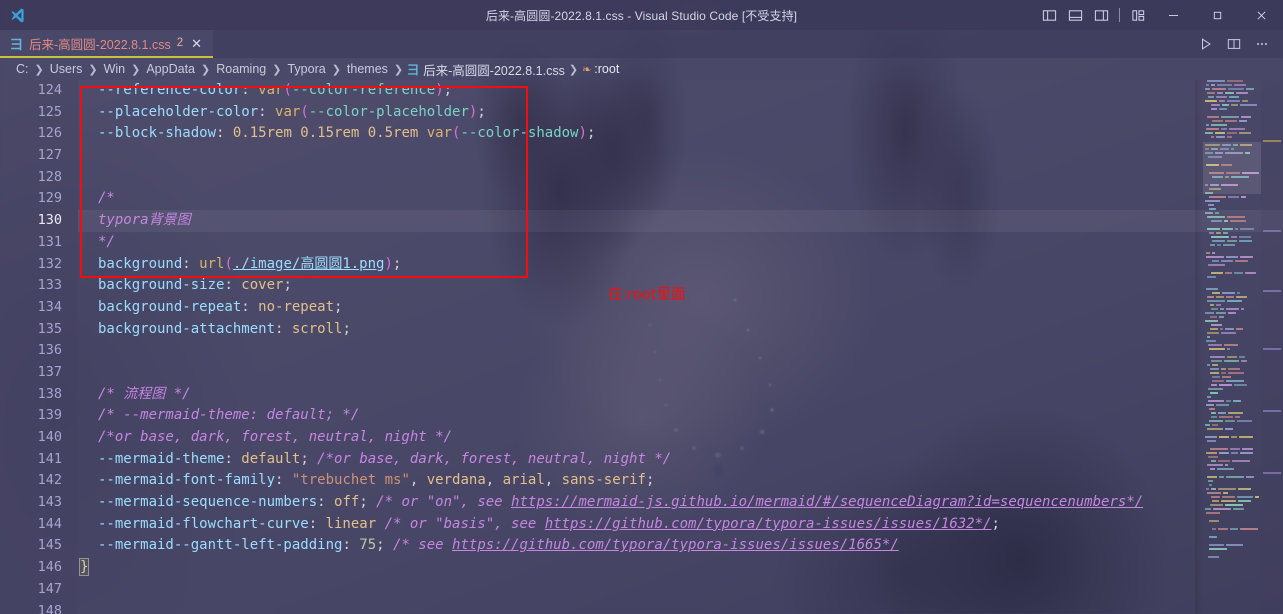 This screenshot has width=1283, height=614. What do you see at coordinates (107, 44) in the screenshot?
I see `editor-tab: 彐 后来-高圆圆-2022.8.1.css 2 ✕` at bounding box center [107, 44].